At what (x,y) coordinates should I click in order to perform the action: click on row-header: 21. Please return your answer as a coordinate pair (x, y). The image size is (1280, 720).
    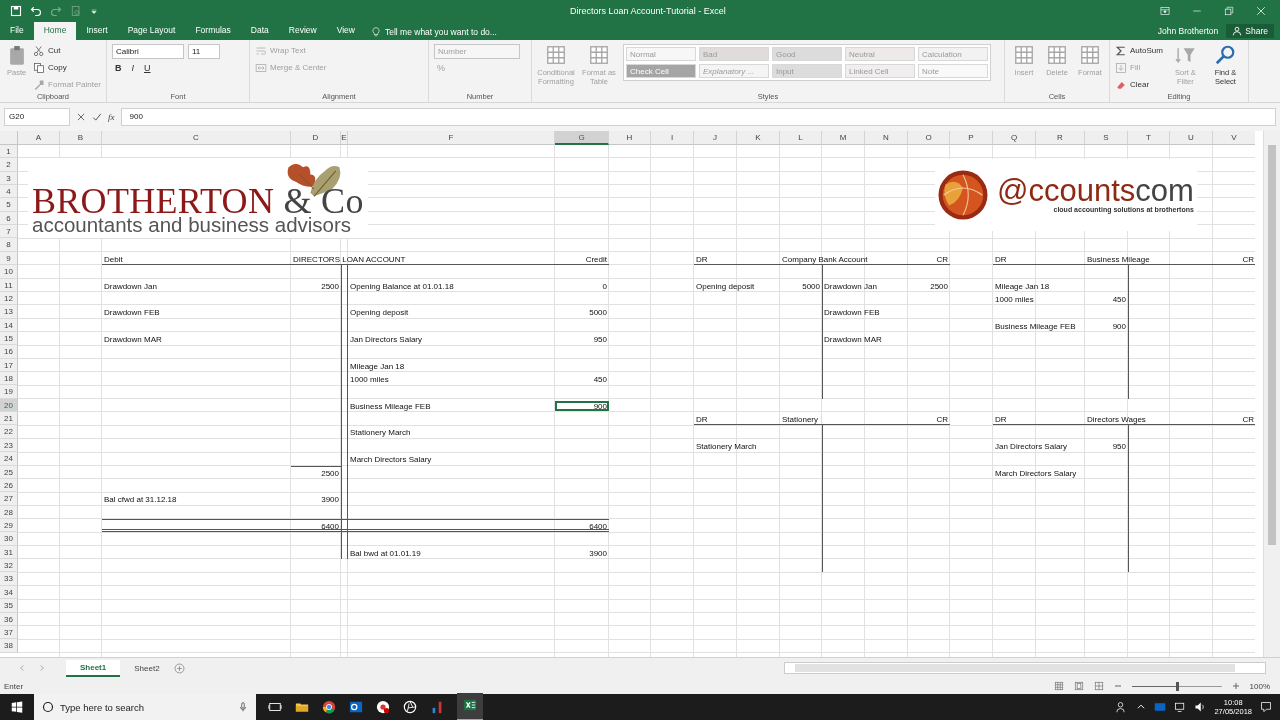
    Looking at the image, I should click on (9, 419).